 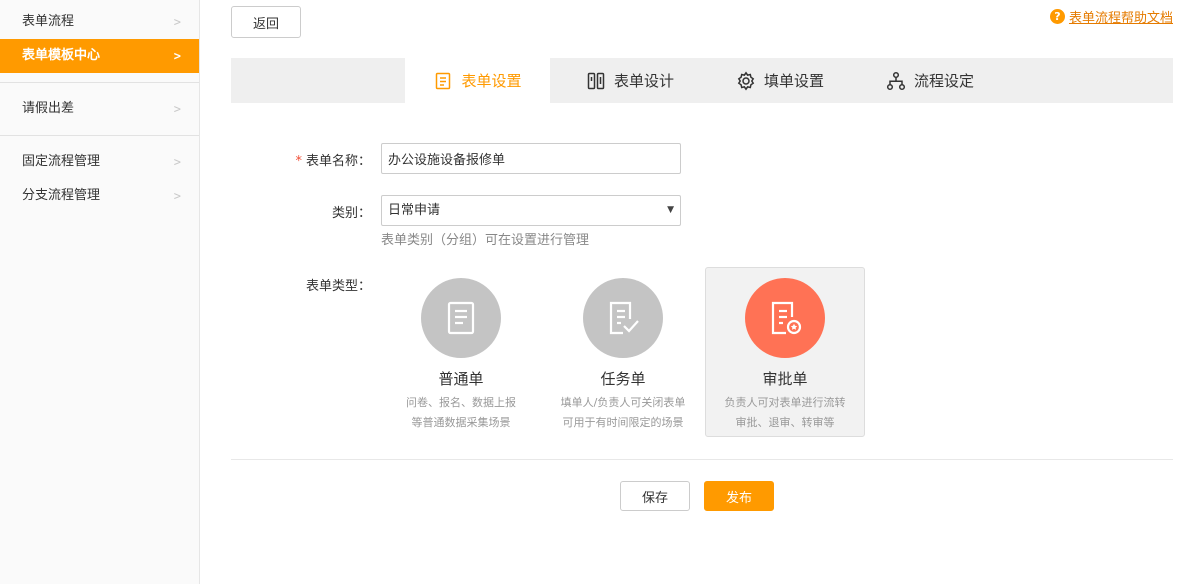 What do you see at coordinates (702, 459) in the screenshot?
I see `divider` at bounding box center [702, 459].